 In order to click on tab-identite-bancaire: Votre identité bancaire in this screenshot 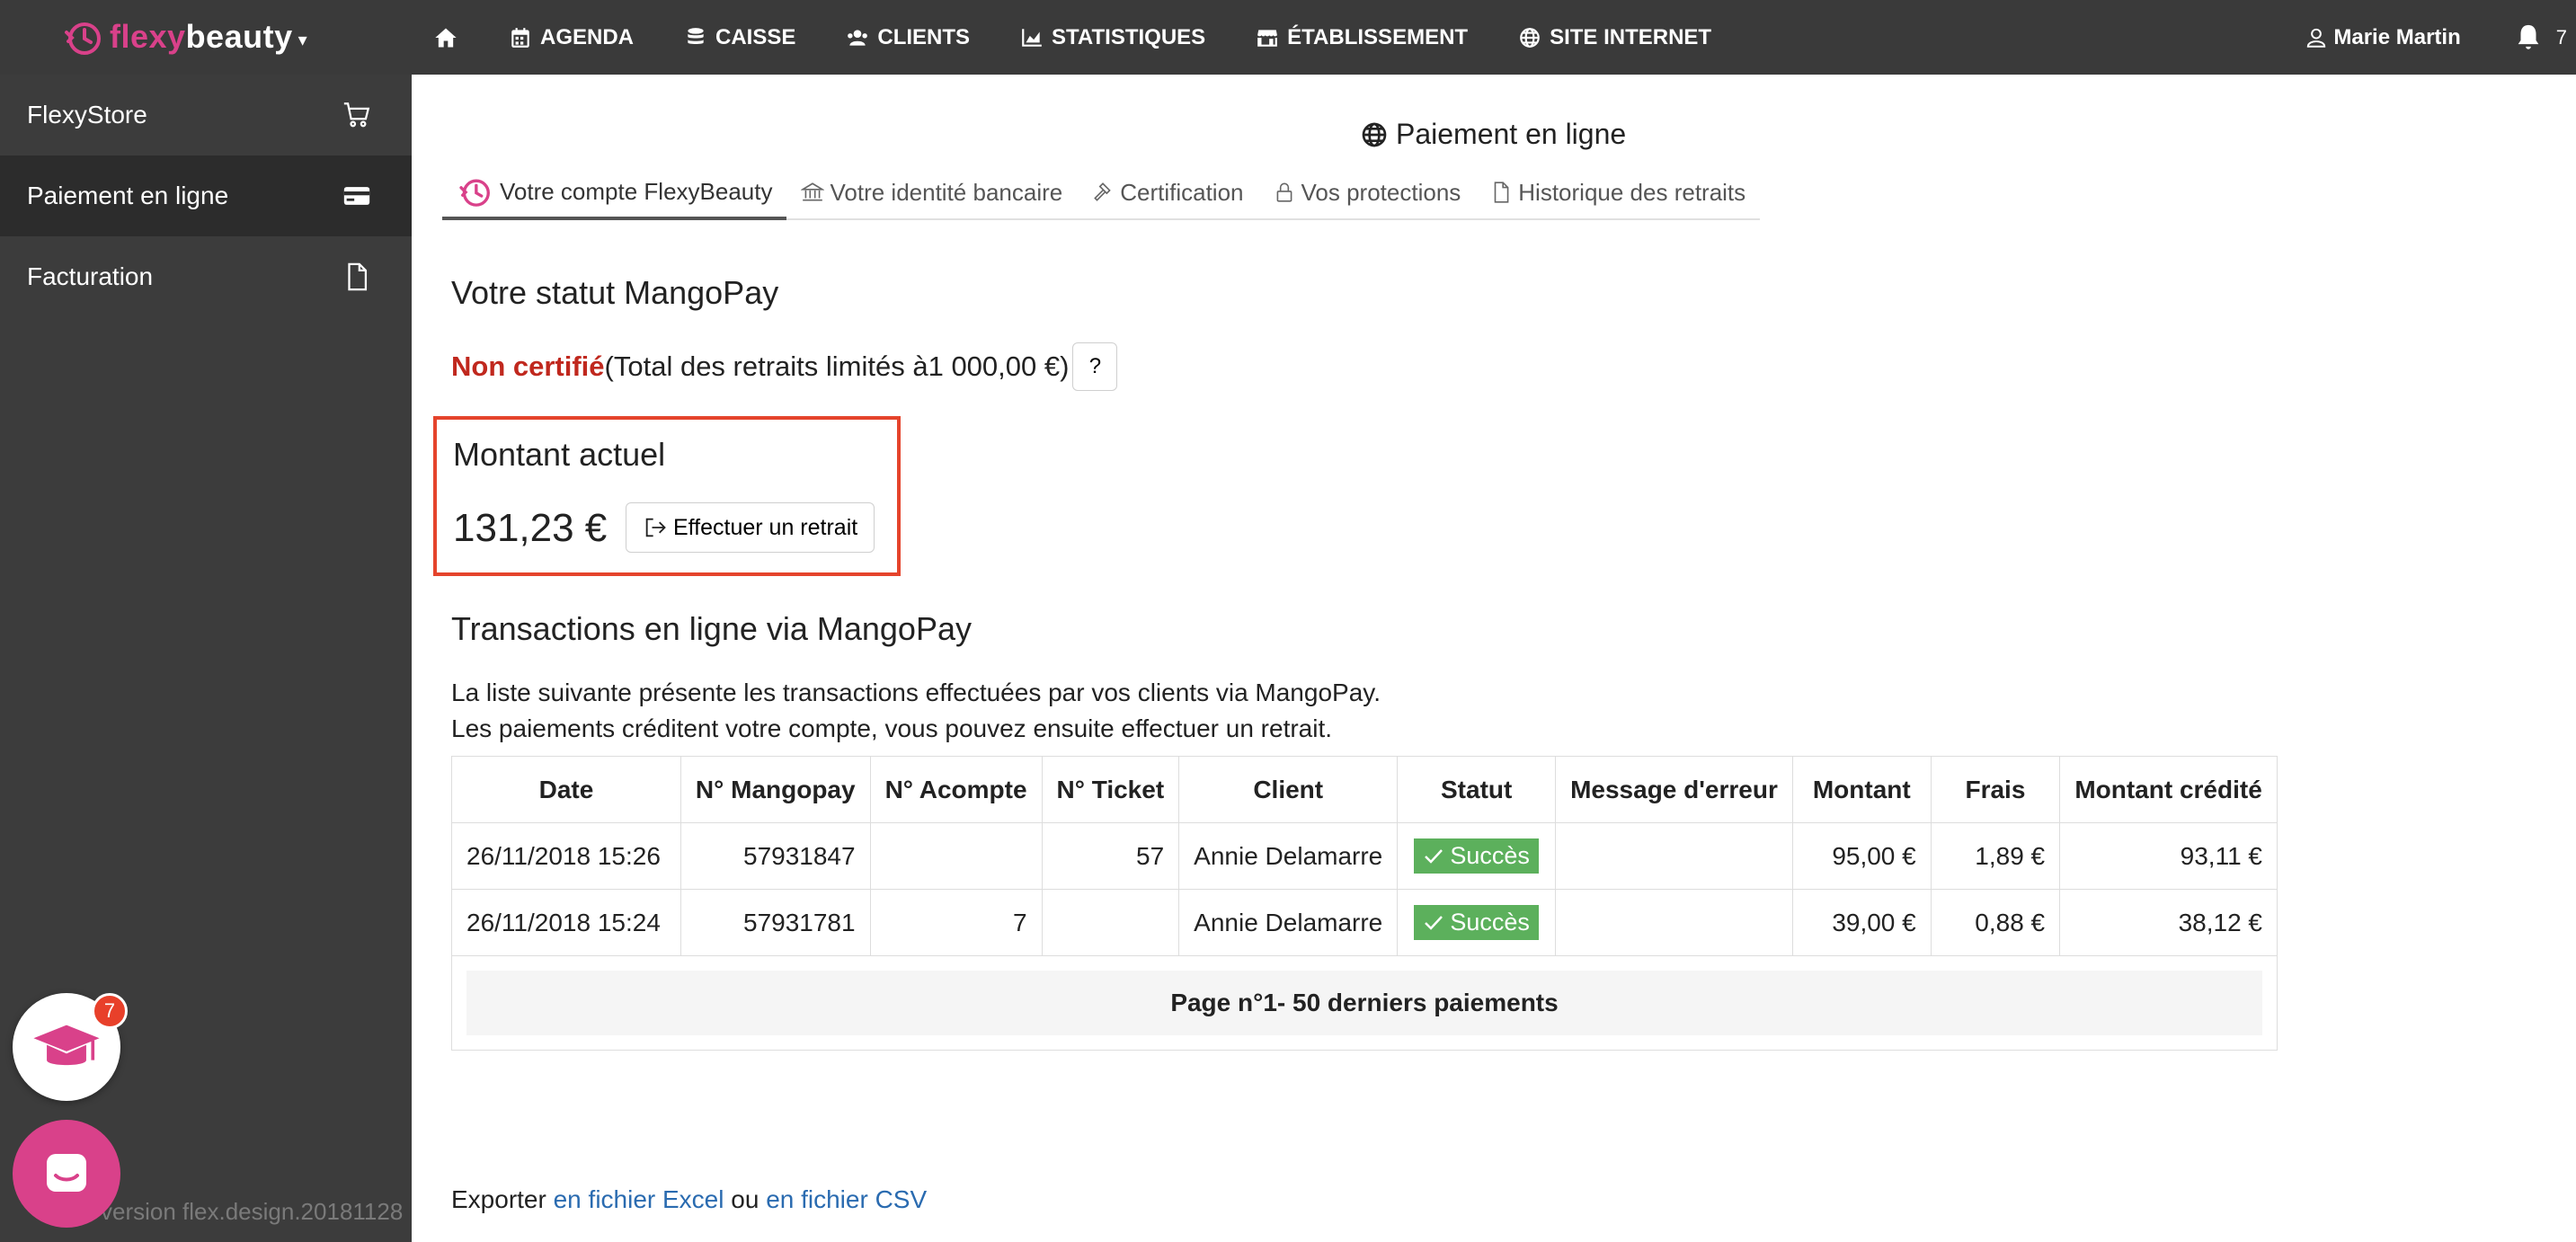, I will do `click(931, 192)`.